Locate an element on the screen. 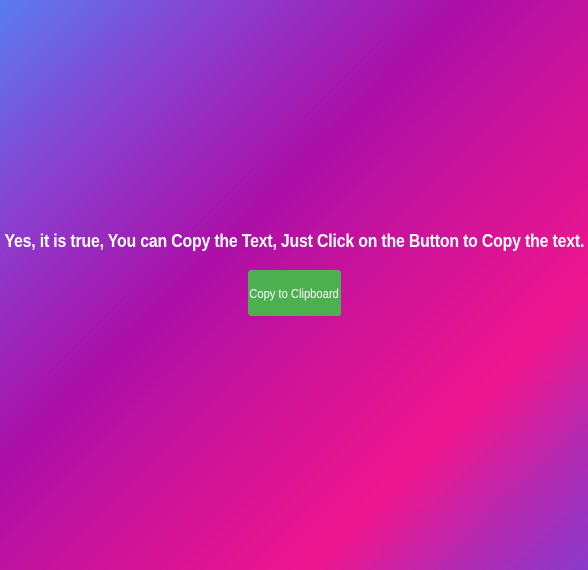 The image size is (588, 570). copy-button-label: Copy to Clipboard is located at coordinates (294, 293).